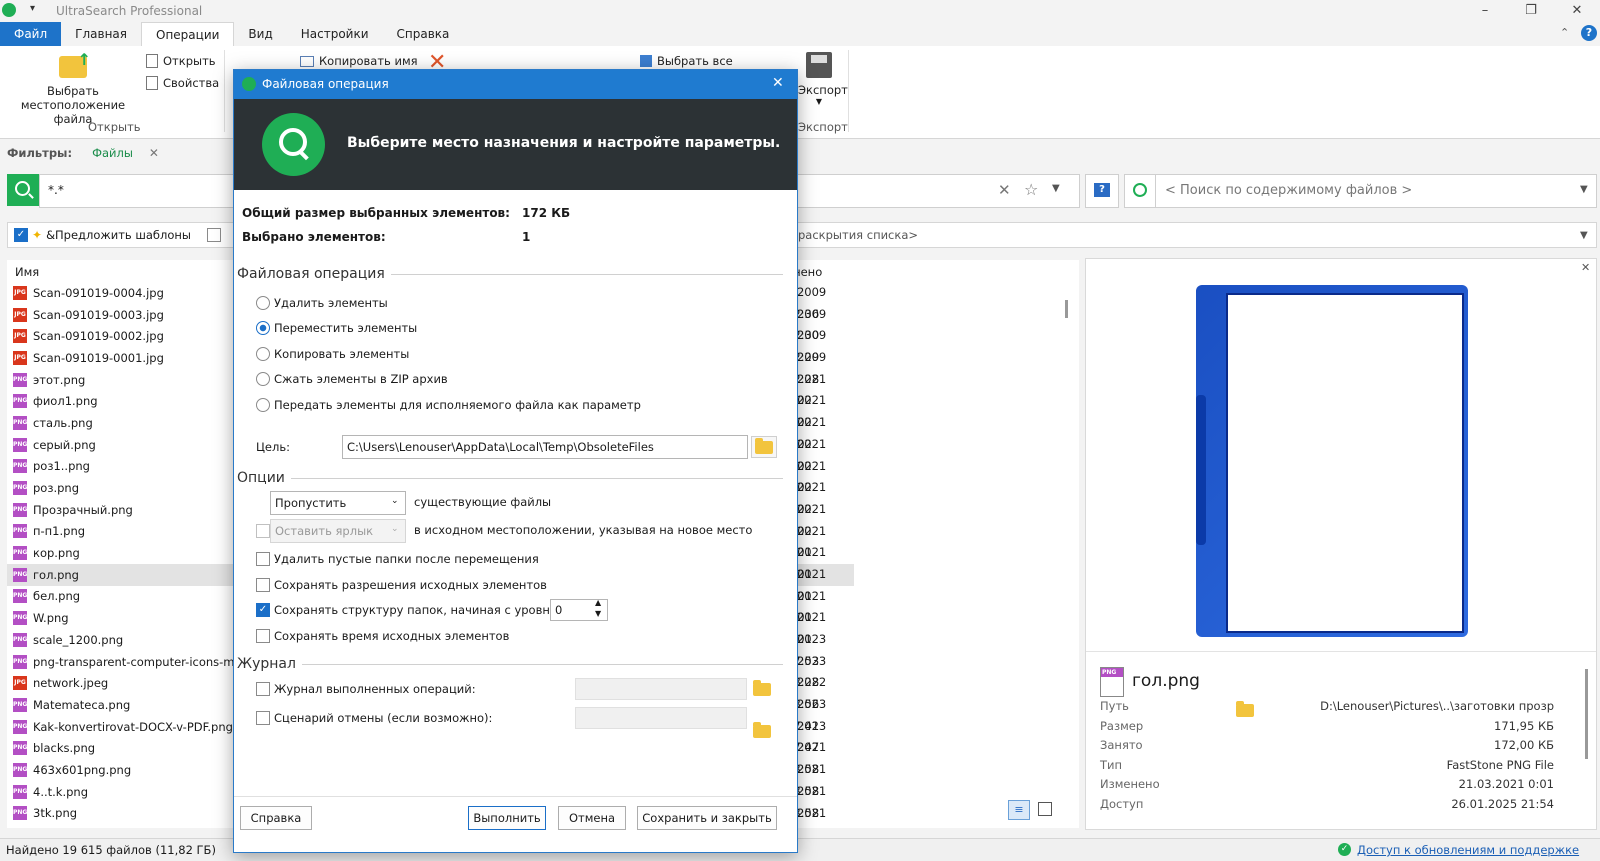 This screenshot has width=1600, height=861. I want to click on delete-empty-folders-option: Удалить пустые папки после перемещения, so click(397, 559).